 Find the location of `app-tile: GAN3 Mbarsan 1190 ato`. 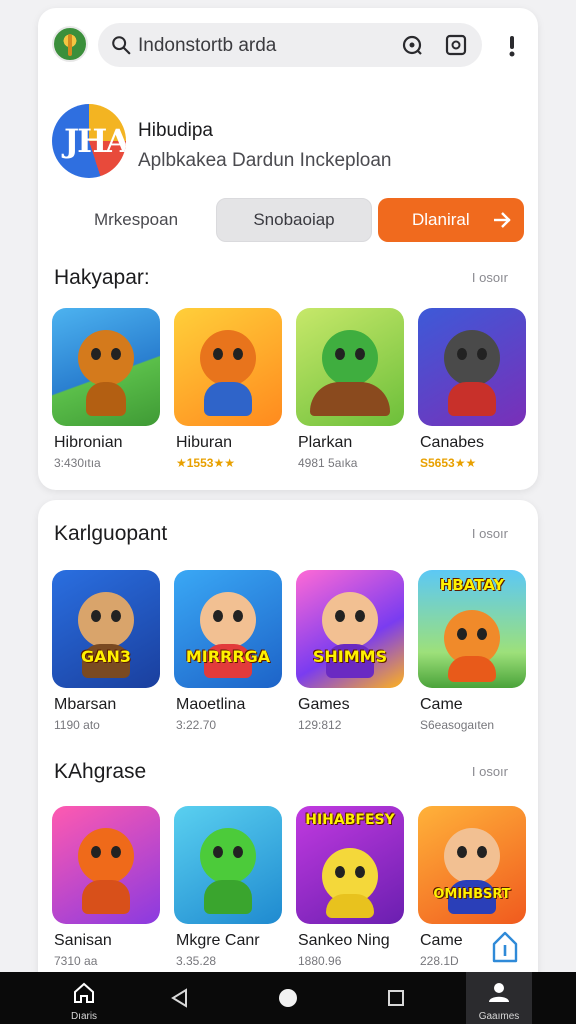

app-tile: GAN3 Mbarsan 1190 ato is located at coordinates (106, 654).